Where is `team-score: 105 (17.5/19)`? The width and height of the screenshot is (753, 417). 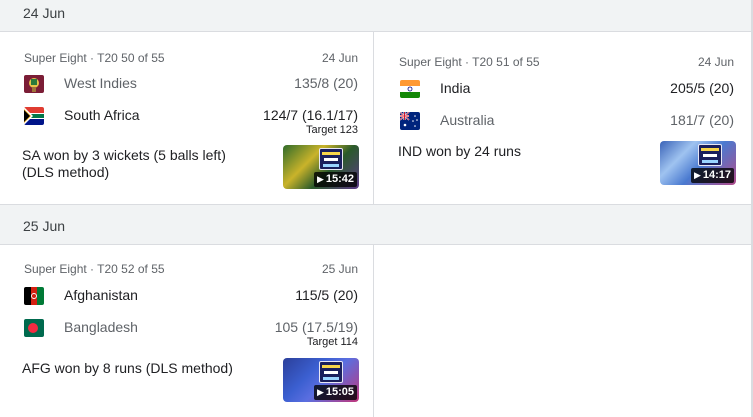 team-score: 105 (17.5/19) is located at coordinates (316, 327).